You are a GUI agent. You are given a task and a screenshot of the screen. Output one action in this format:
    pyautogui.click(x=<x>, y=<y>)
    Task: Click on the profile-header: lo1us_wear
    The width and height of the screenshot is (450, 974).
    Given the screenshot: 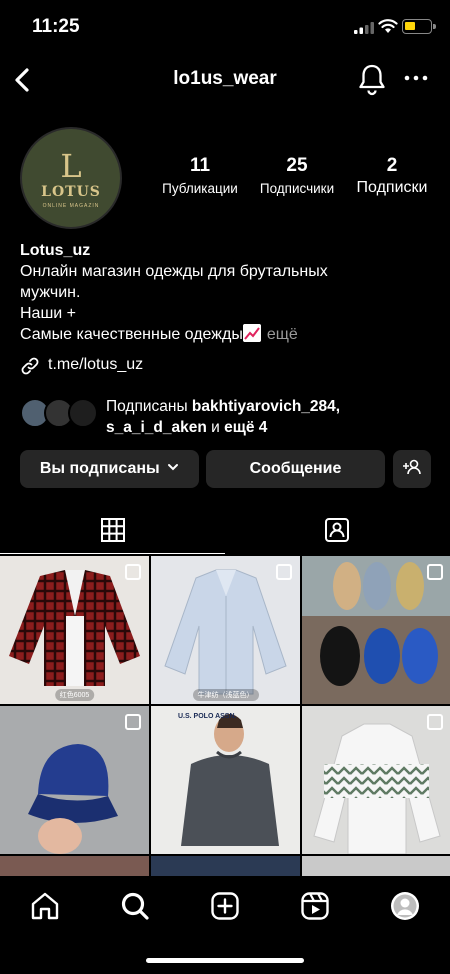 What is the action you would take?
    pyautogui.click(x=225, y=80)
    